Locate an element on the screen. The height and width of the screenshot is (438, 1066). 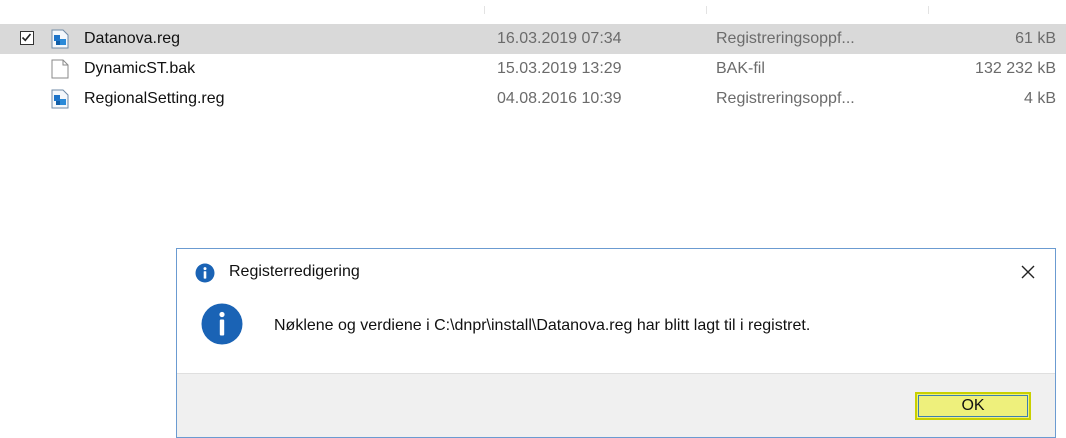
file-date: 04.08.2016 10:39 is located at coordinates (559, 98).